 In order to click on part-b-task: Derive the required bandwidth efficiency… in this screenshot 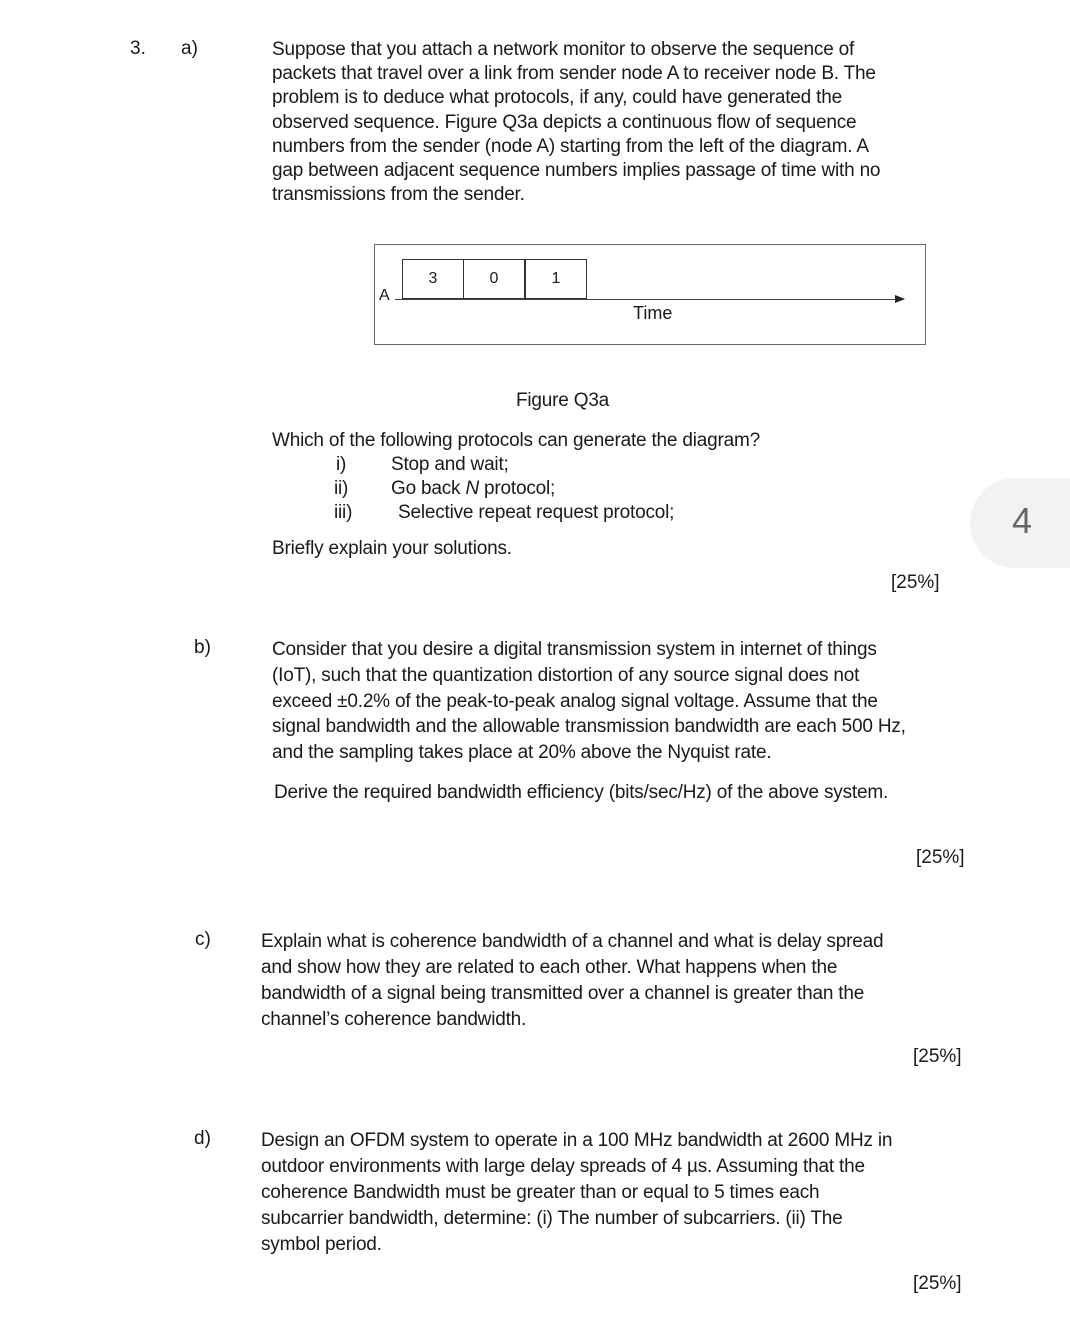, I will do `click(581, 792)`.